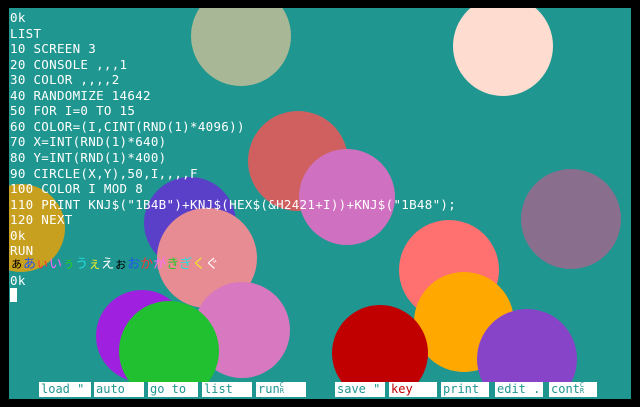 The height and width of the screenshot is (407, 640). What do you see at coordinates (88, 157) in the screenshot?
I see `console-line: 80 Y=INT(RND(1)*400)` at bounding box center [88, 157].